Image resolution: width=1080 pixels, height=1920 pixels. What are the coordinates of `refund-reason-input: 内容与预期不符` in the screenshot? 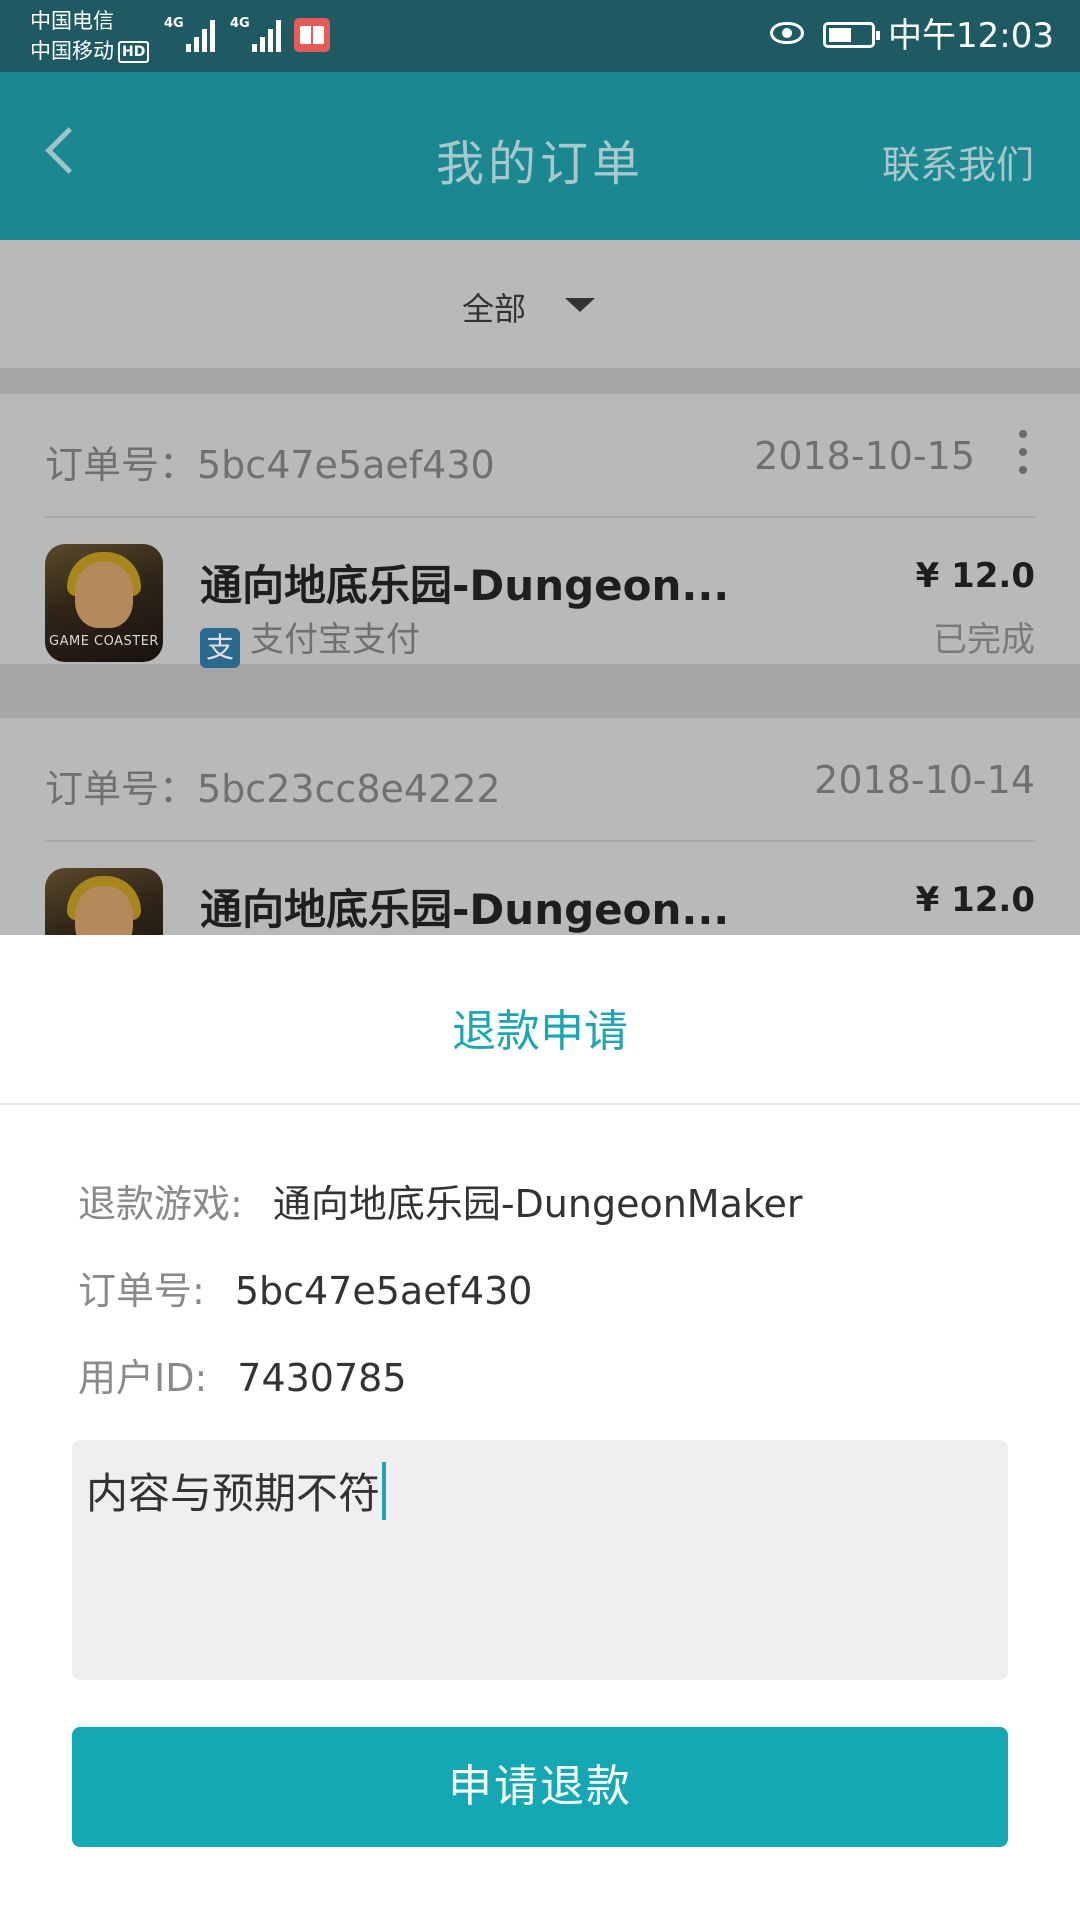 It's located at (540, 1560).